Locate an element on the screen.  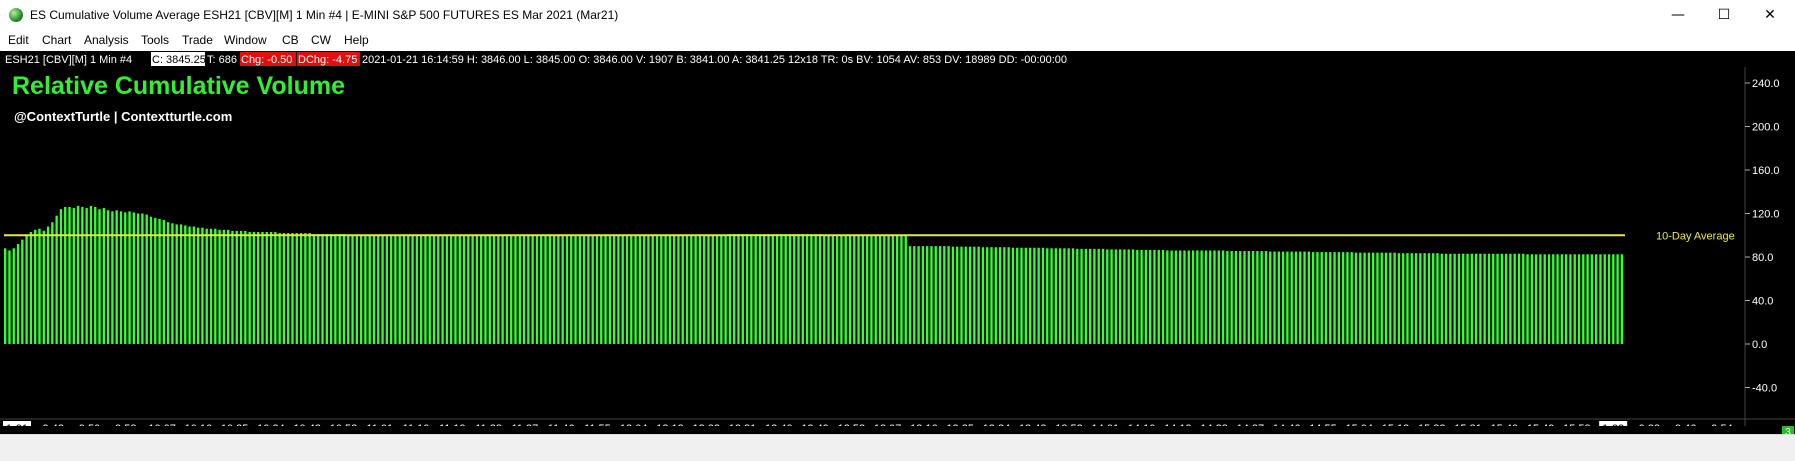
menu-chart: Chart is located at coordinates (56, 40).